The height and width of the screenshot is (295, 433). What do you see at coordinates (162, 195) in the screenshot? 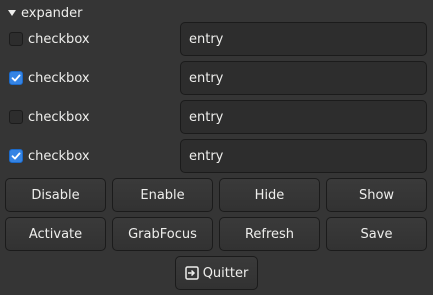
I see `enable-button: Enable` at bounding box center [162, 195].